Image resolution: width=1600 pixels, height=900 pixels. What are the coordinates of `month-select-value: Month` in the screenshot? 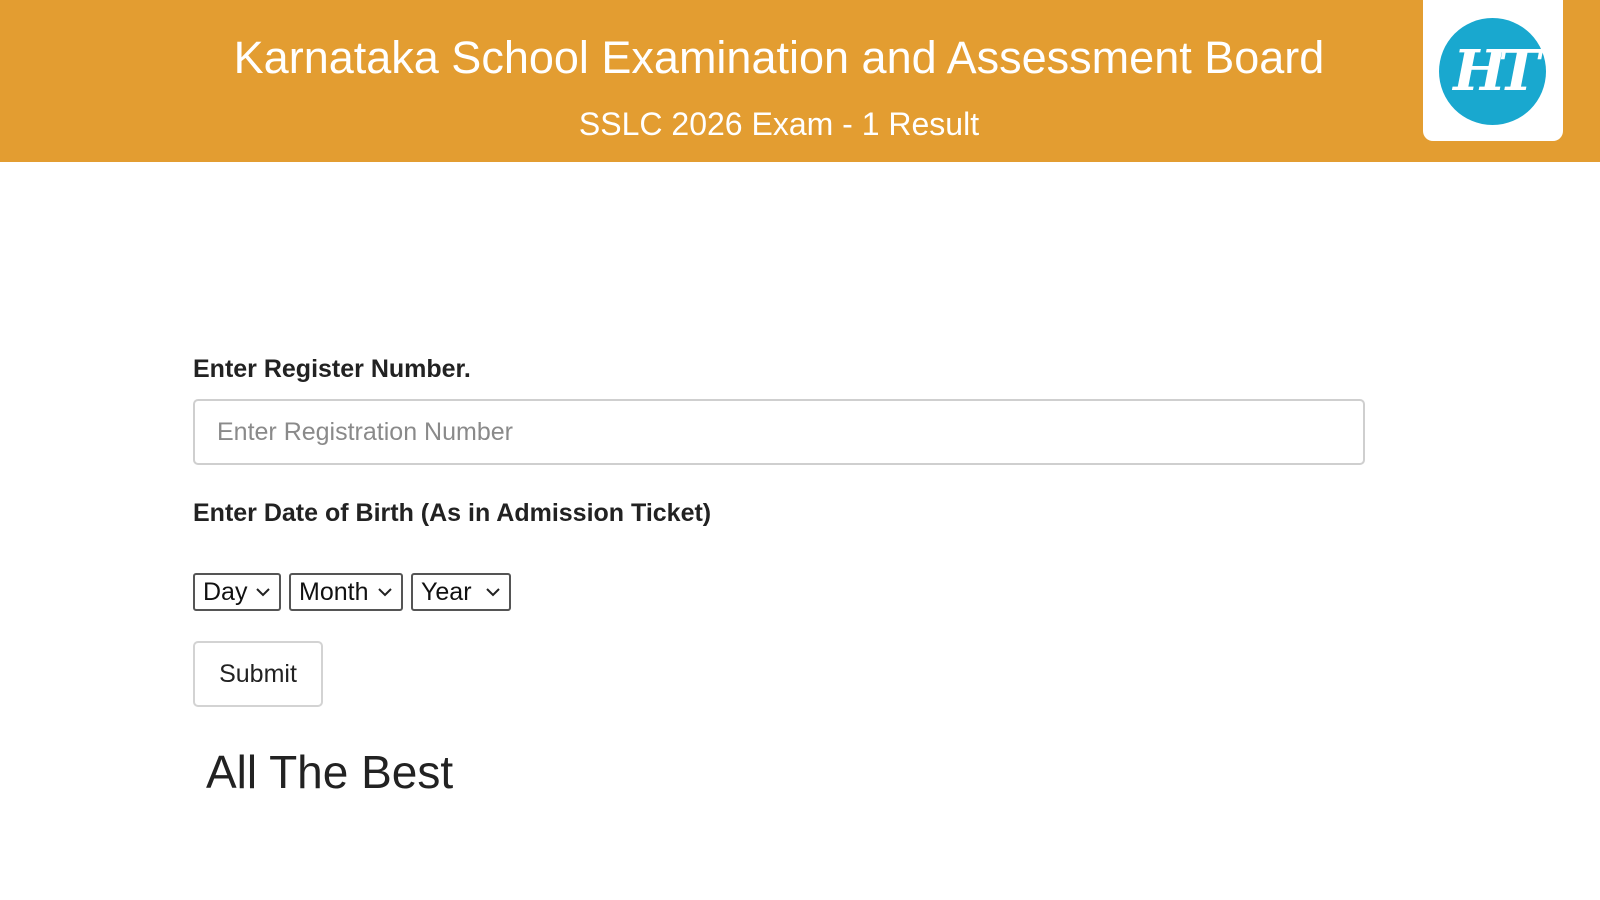 It's located at (334, 592).